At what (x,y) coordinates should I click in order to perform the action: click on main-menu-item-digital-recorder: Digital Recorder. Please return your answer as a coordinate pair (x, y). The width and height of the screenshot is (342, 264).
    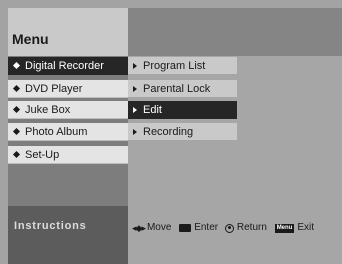
    Looking at the image, I should click on (68, 66).